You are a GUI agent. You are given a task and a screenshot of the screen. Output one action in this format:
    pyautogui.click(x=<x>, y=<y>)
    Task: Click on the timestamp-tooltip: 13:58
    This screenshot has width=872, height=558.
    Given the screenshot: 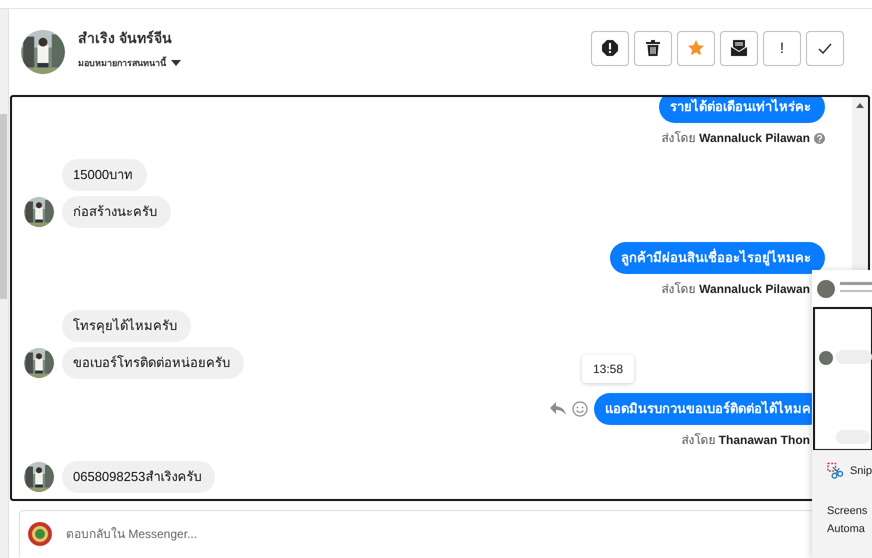 What is the action you would take?
    pyautogui.click(x=608, y=369)
    